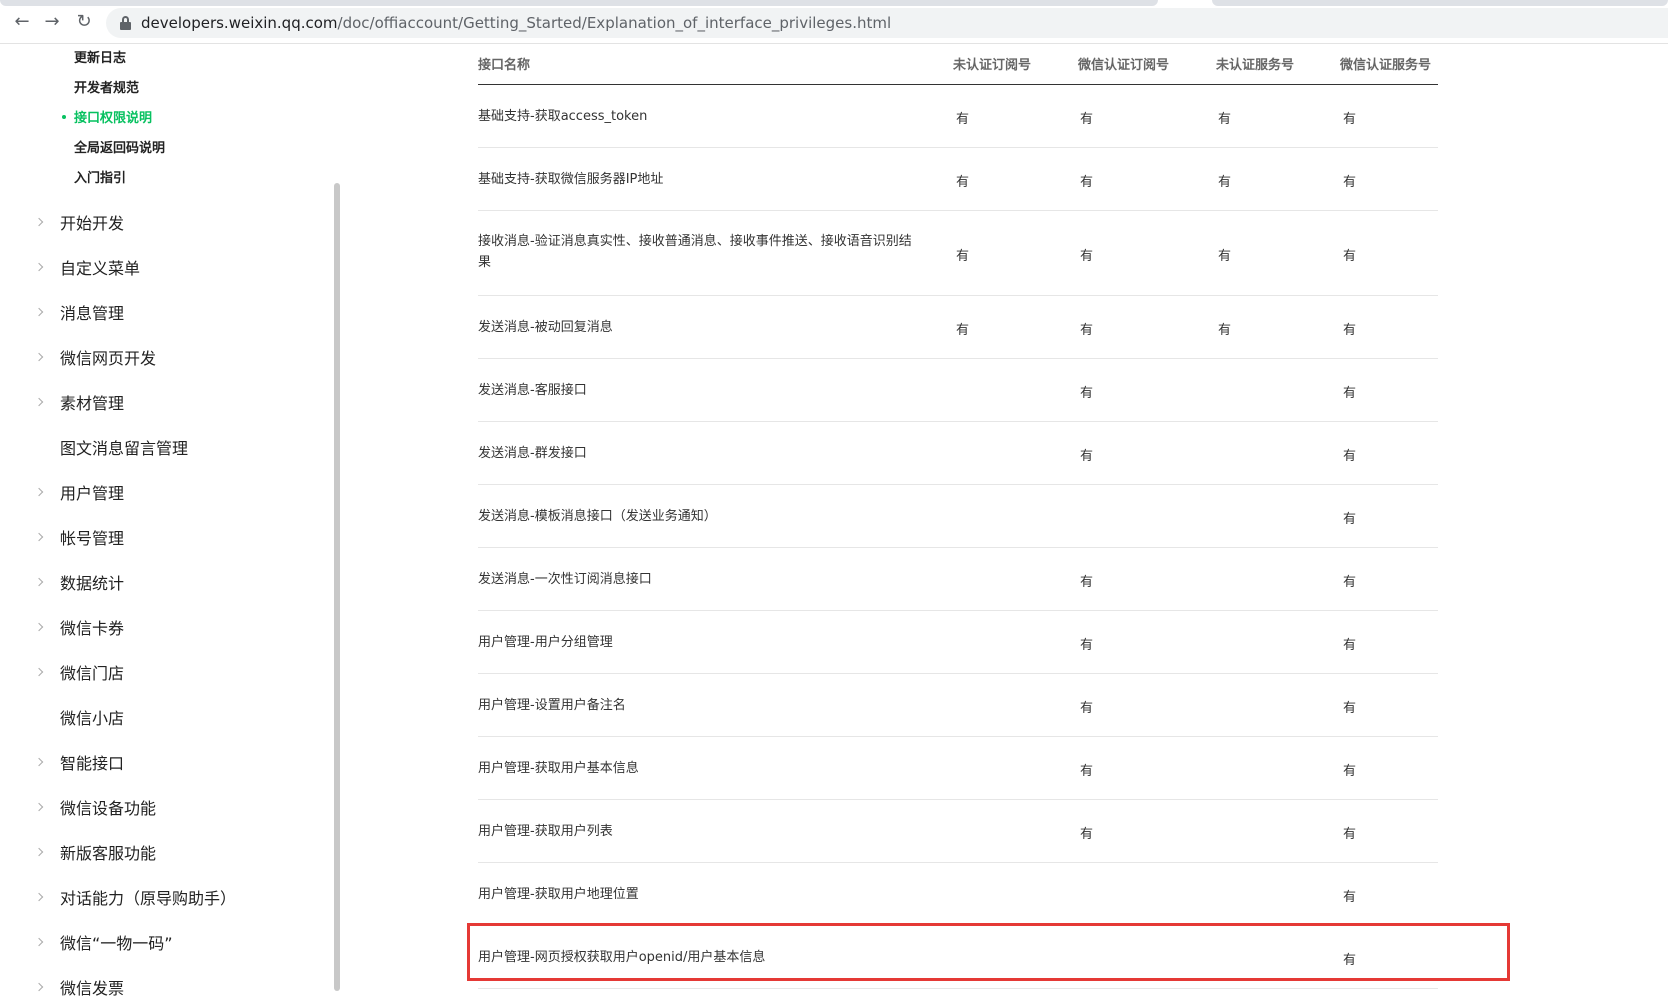 This screenshot has height=1007, width=1668. What do you see at coordinates (92, 628) in the screenshot?
I see `sidebar-item-label: 微信卡券` at bounding box center [92, 628].